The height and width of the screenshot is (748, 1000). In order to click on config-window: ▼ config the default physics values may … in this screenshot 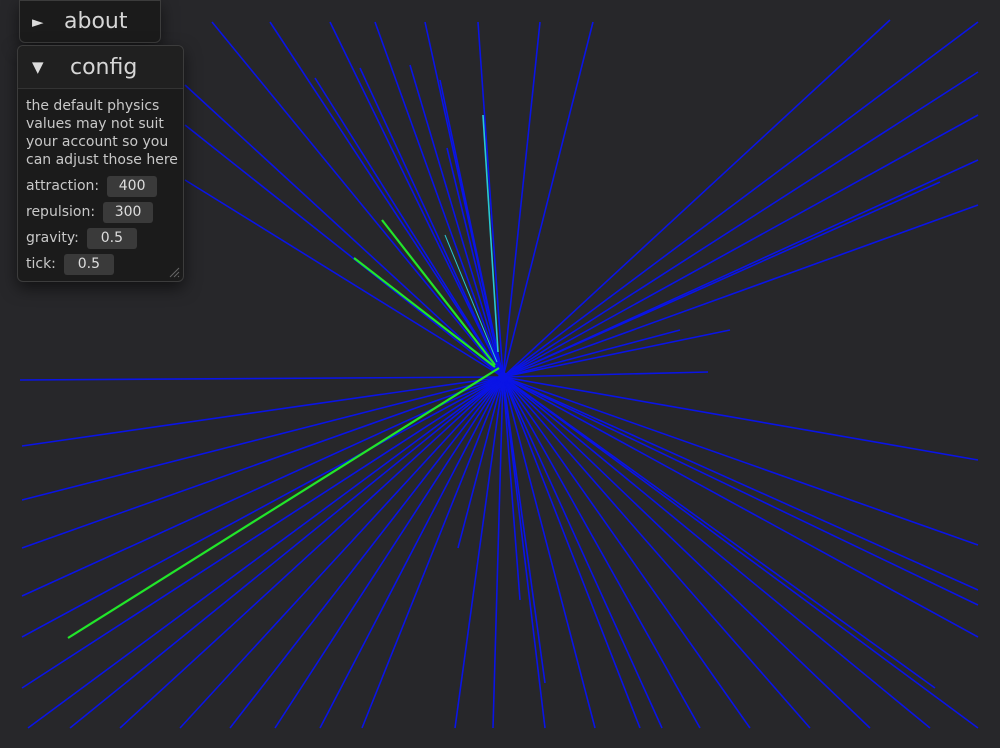, I will do `click(100, 163)`.